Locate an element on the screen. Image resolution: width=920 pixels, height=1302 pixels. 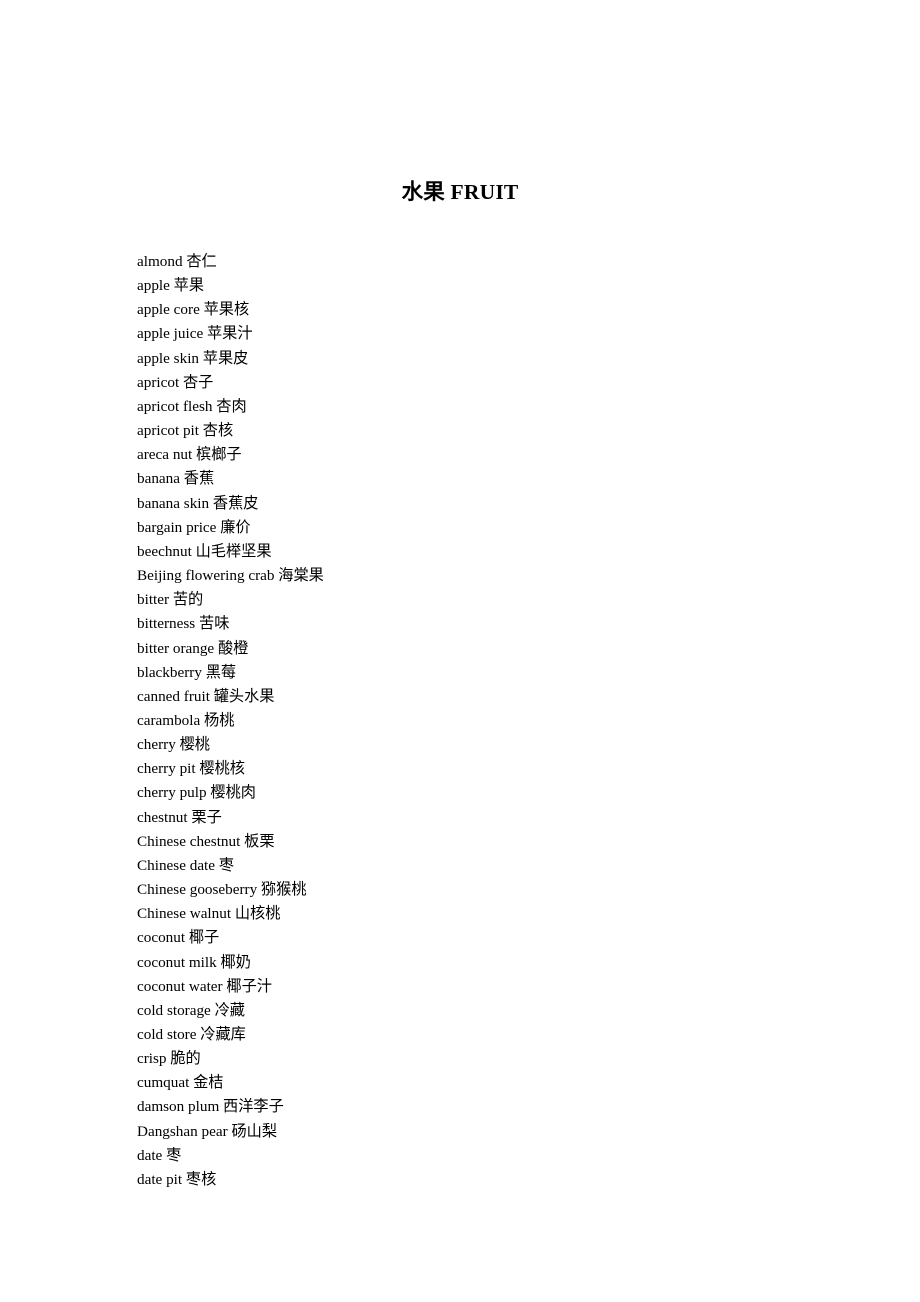
page-title: 水果 FRUIT is located at coordinates (460, 192).